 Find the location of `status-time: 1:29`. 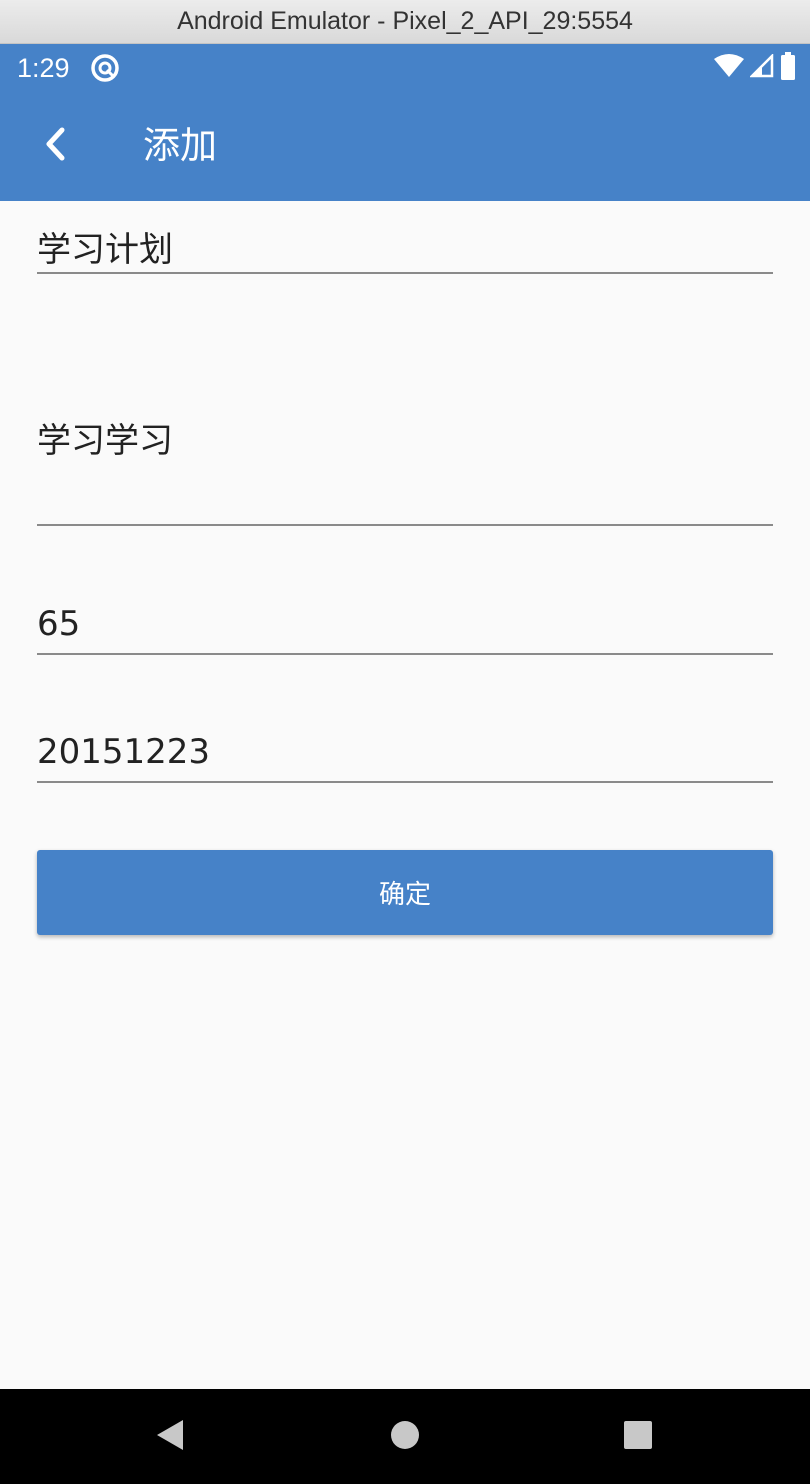

status-time: 1:29 is located at coordinates (43, 68).